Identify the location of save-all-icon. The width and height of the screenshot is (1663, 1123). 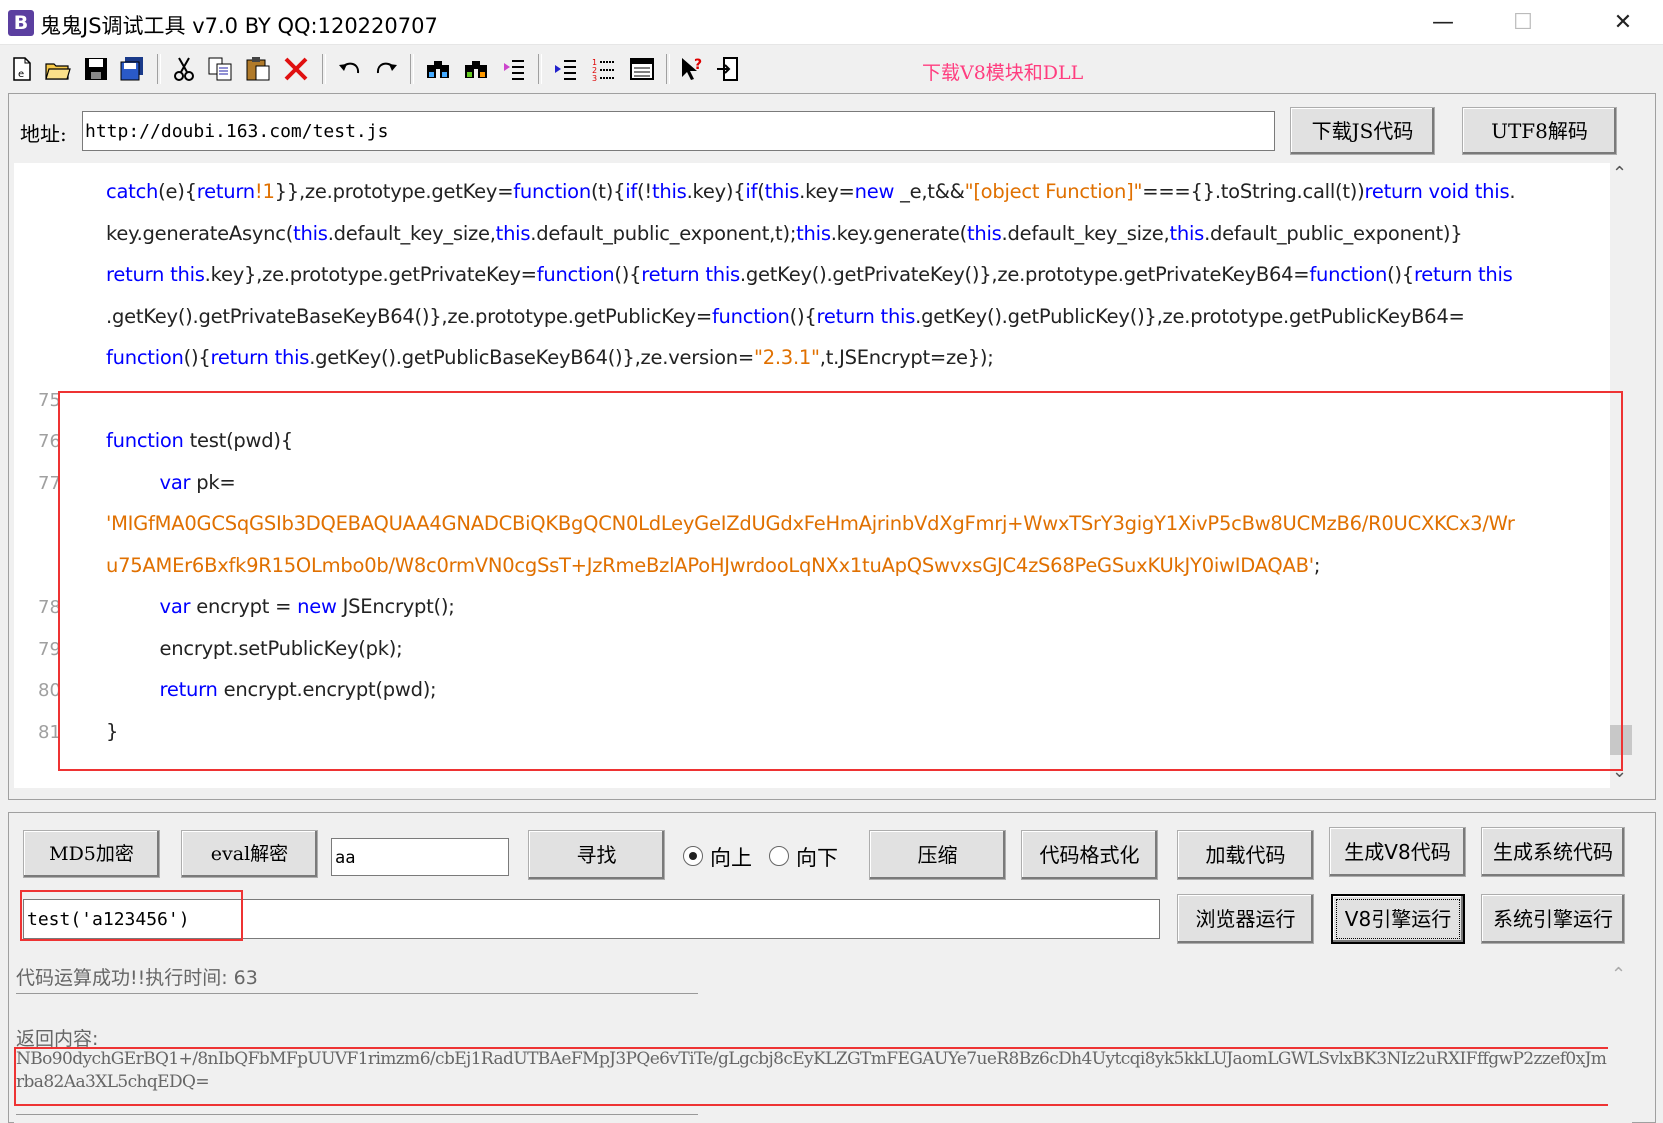
(132, 69).